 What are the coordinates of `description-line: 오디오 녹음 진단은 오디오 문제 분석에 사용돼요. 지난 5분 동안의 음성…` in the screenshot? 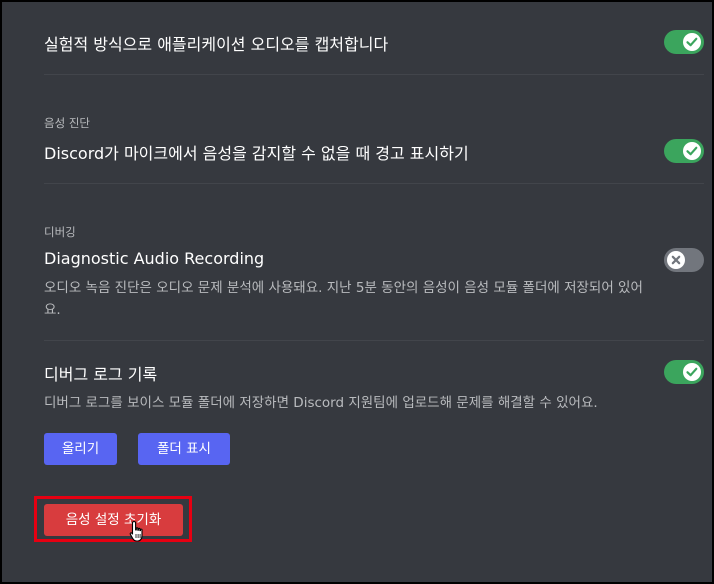 It's located at (343, 288).